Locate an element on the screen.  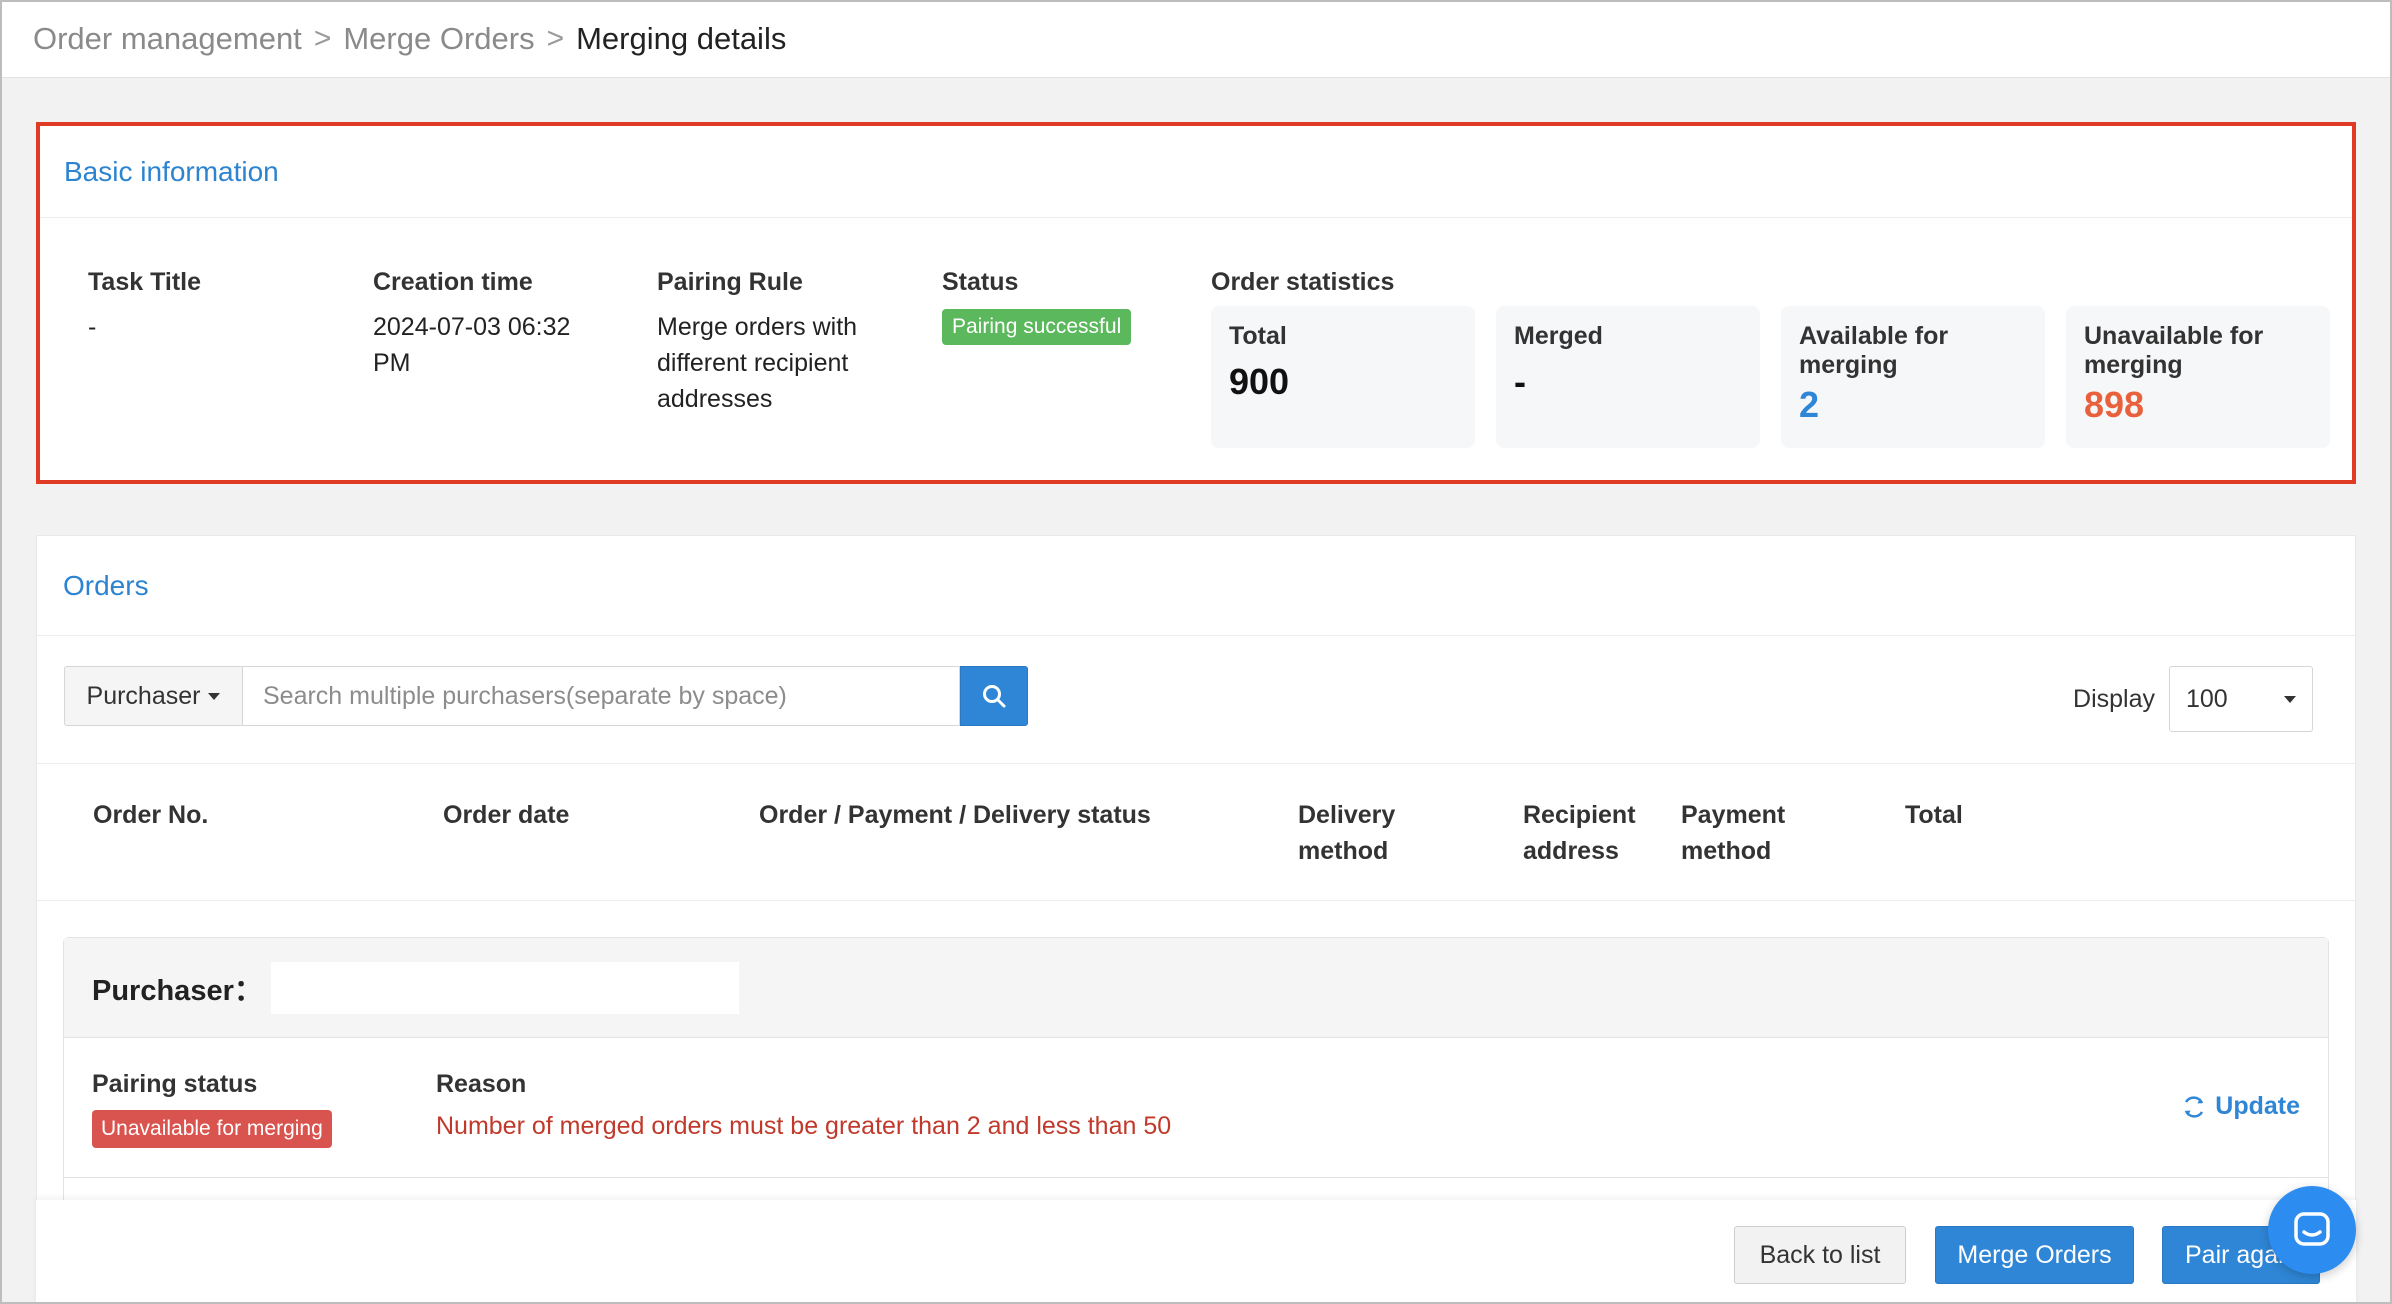
purchaser-filter-label: Purchaser is located at coordinates (143, 695).